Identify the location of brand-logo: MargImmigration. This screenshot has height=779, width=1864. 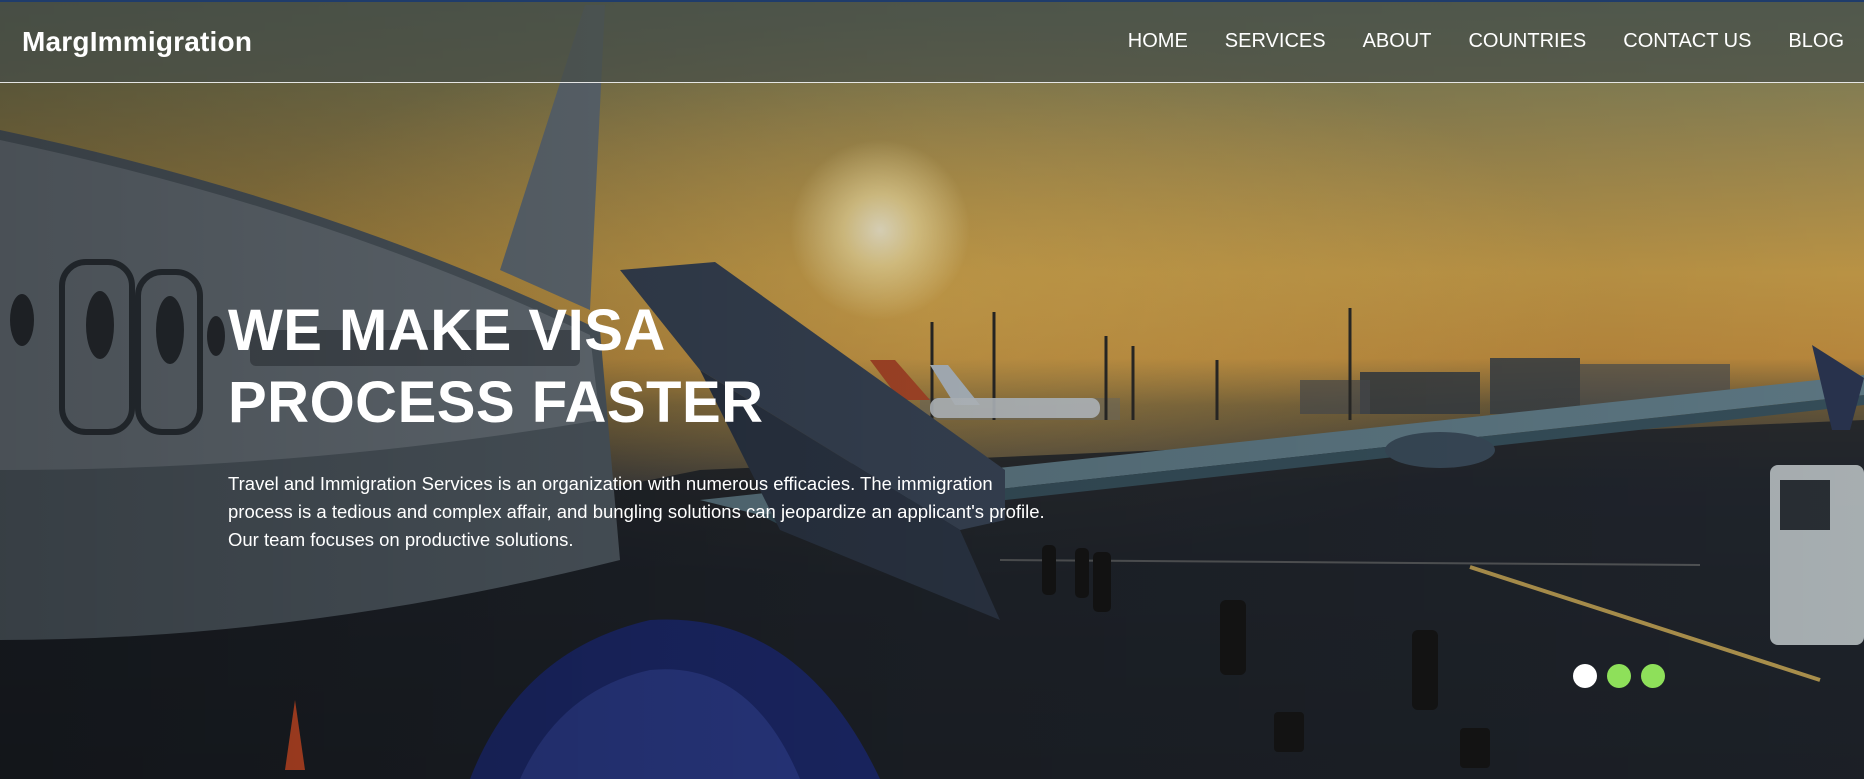
(137, 42).